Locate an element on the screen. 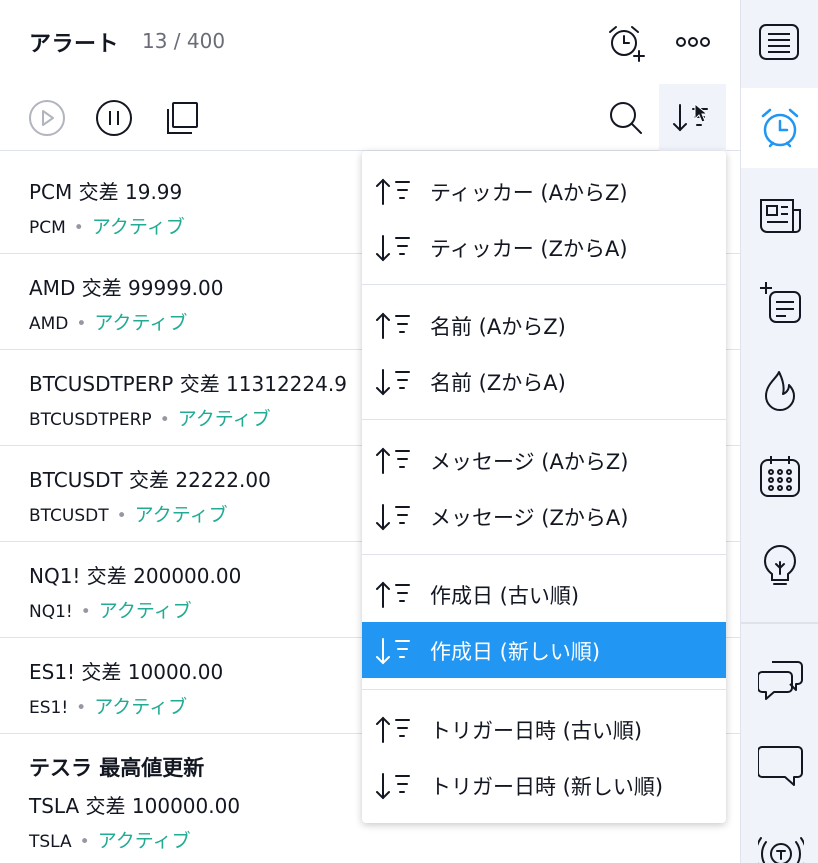  alert-ticker: AMD is located at coordinates (49, 324).